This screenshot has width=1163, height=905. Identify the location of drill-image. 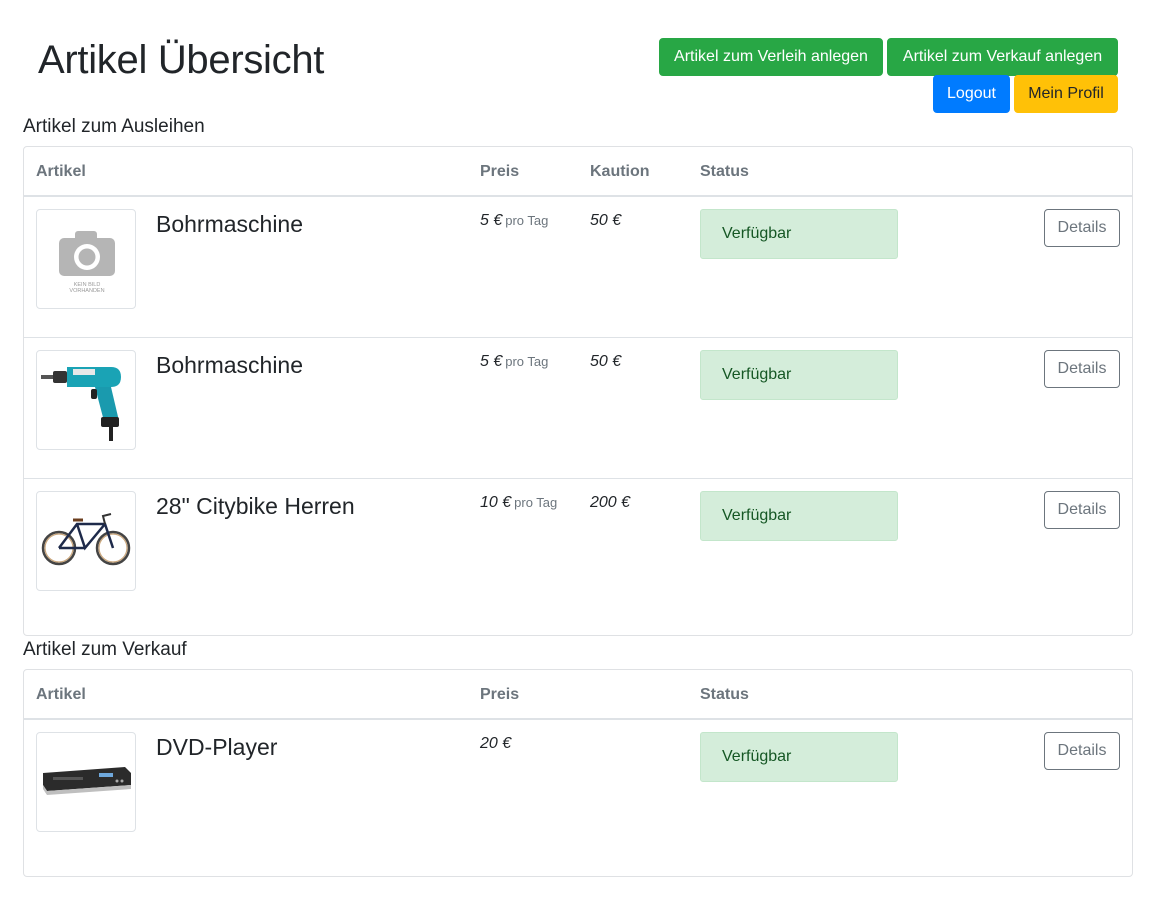
(86, 400).